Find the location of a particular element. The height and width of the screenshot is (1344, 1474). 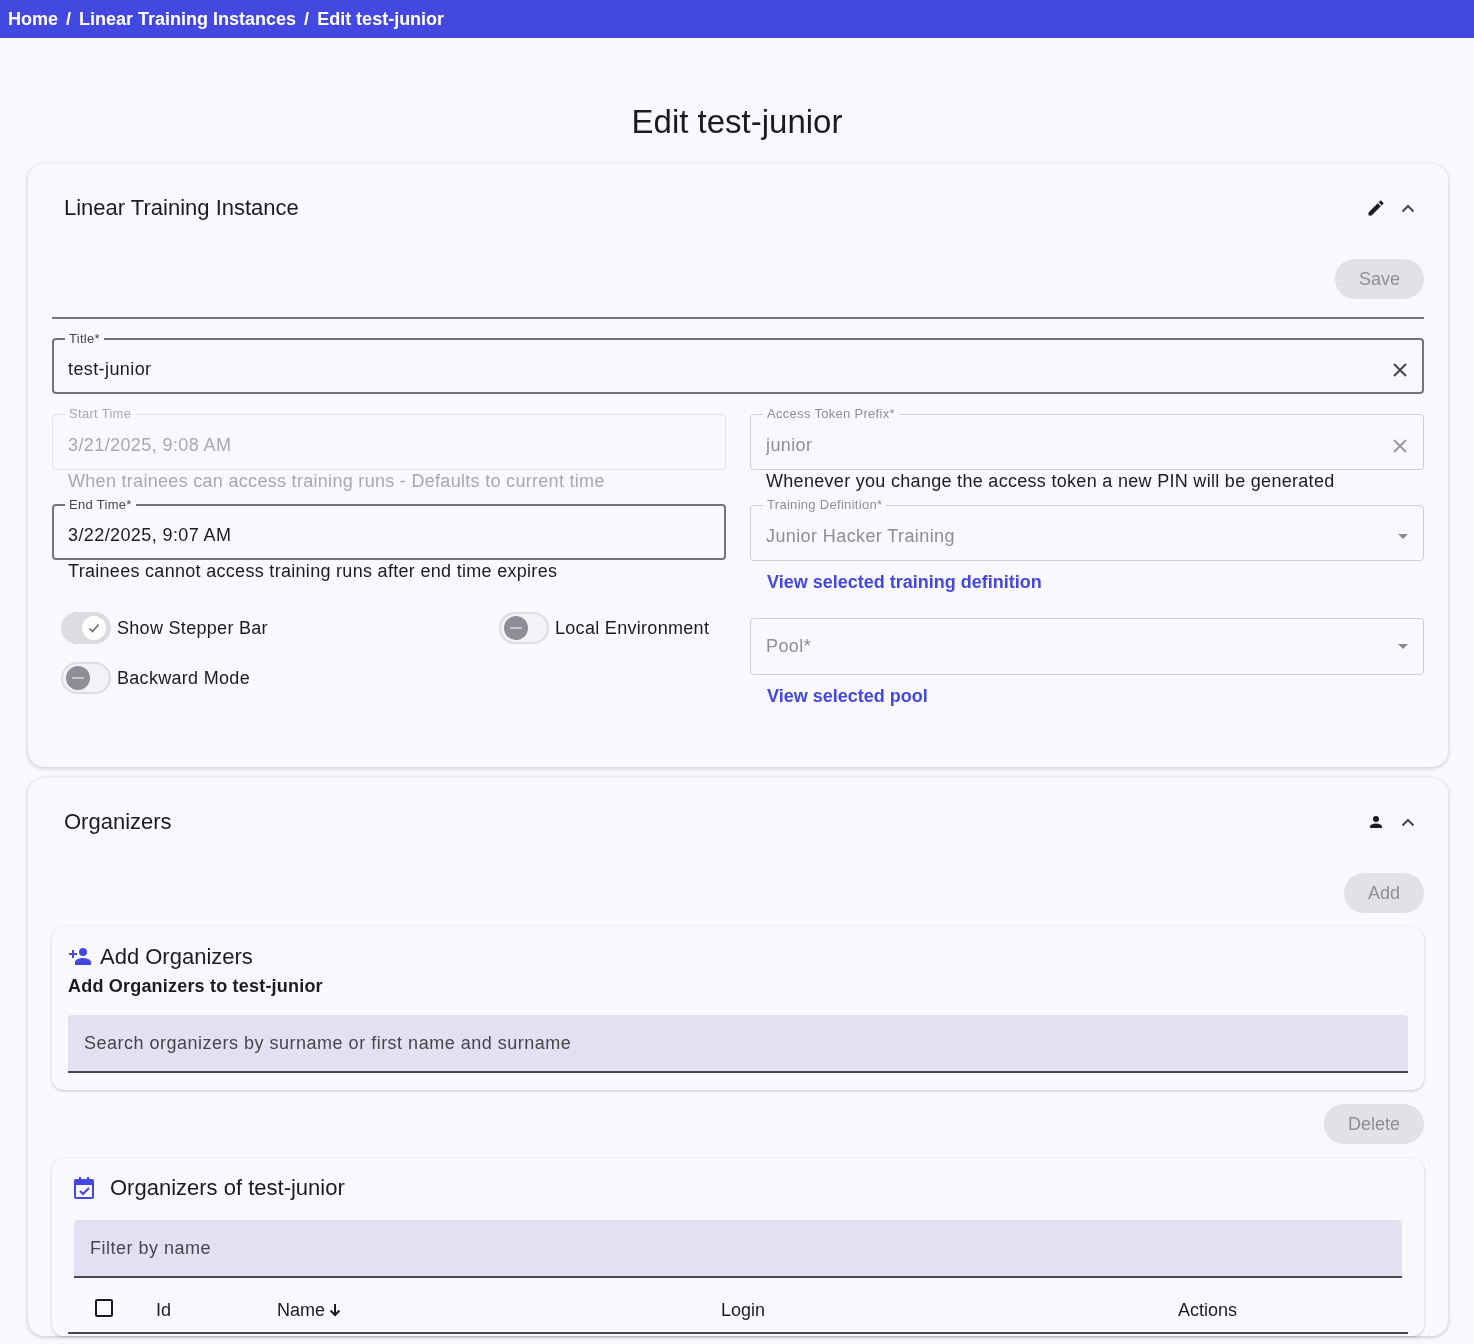

view-training-definition-link: View selected training definition is located at coordinates (904, 582).